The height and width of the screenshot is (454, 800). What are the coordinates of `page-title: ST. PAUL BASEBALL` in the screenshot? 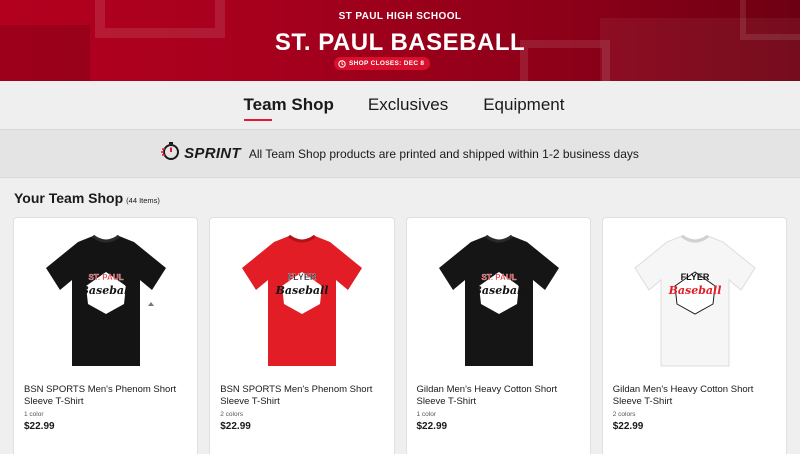 It's located at (400, 42).